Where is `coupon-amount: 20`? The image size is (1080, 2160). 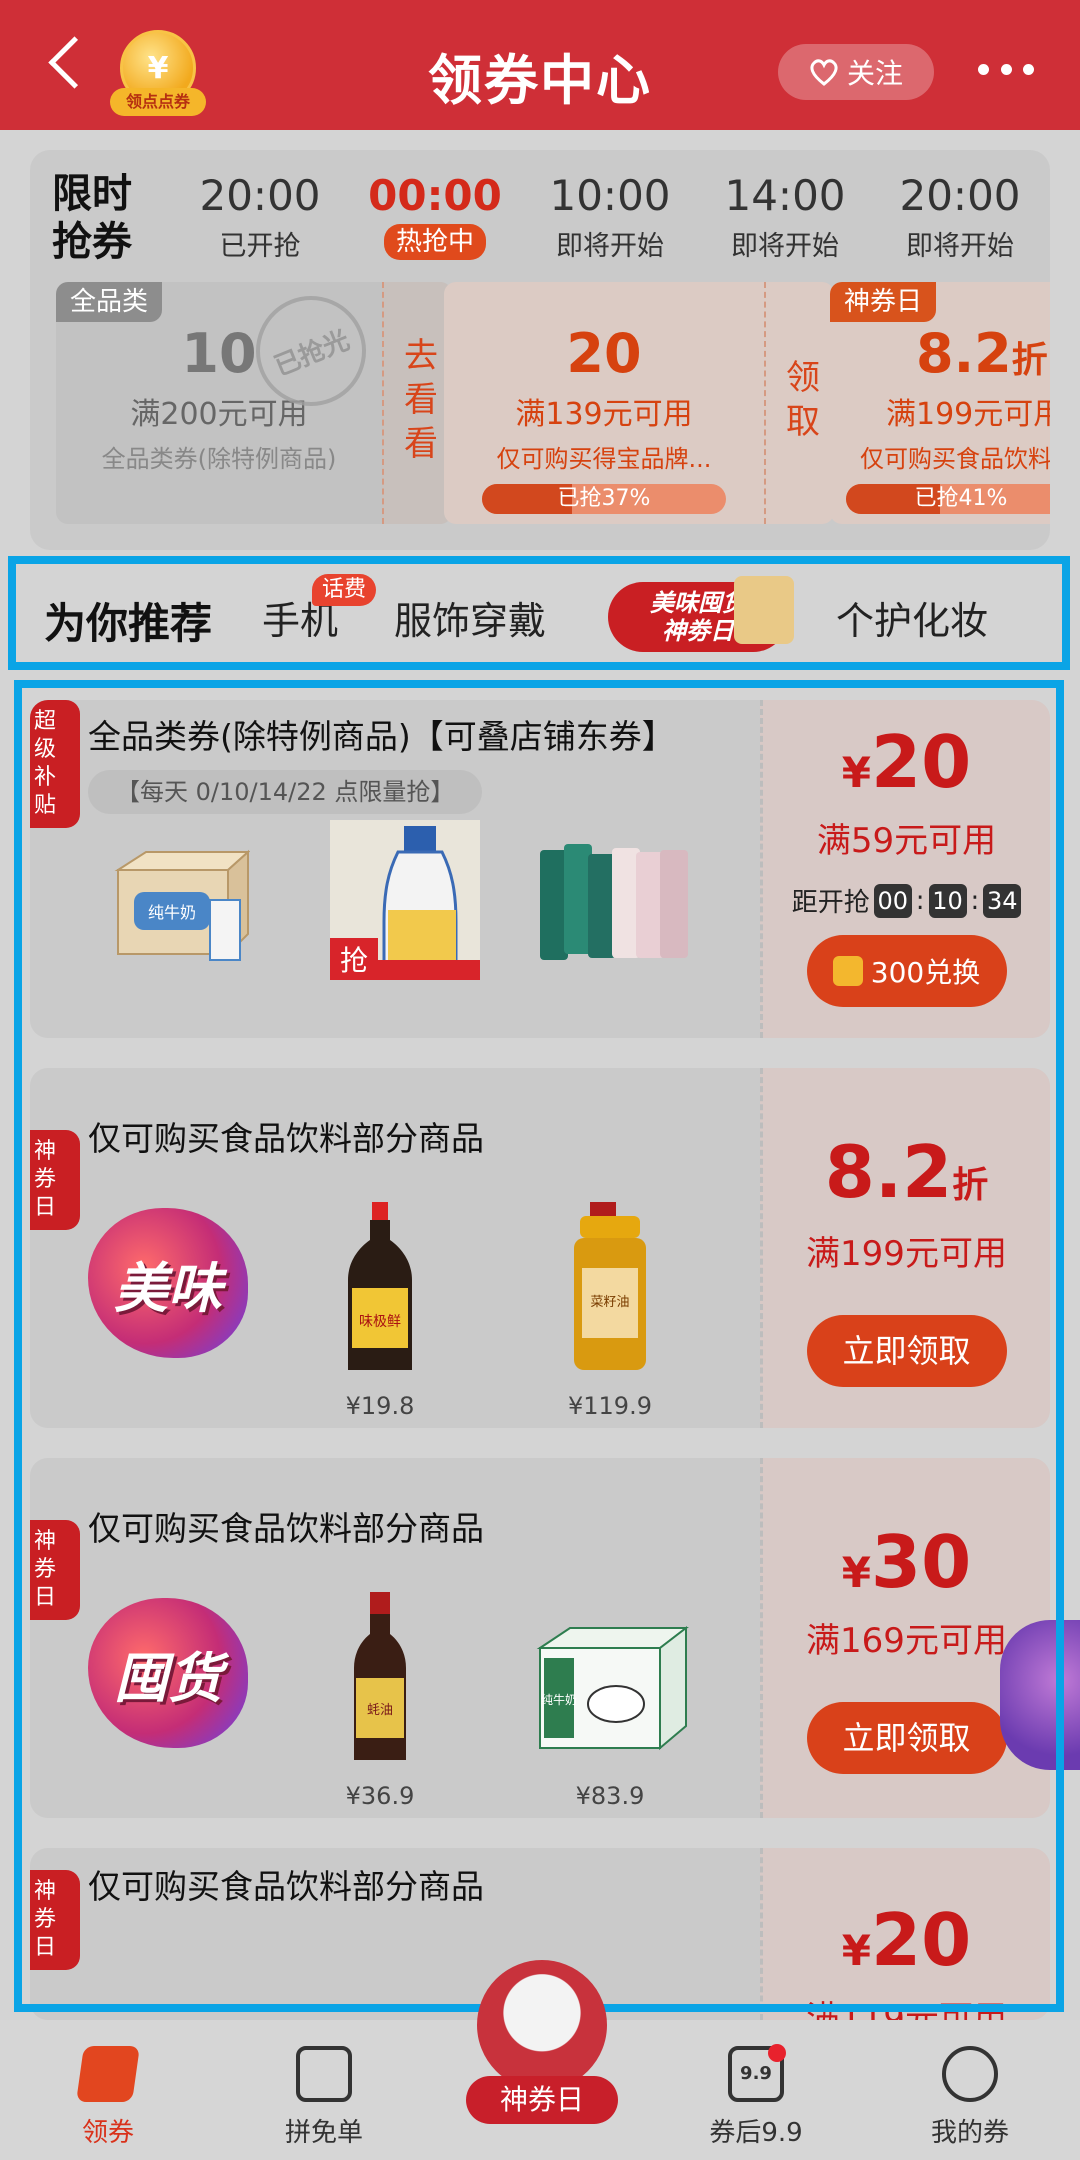 coupon-amount: 20 is located at coordinates (604, 353).